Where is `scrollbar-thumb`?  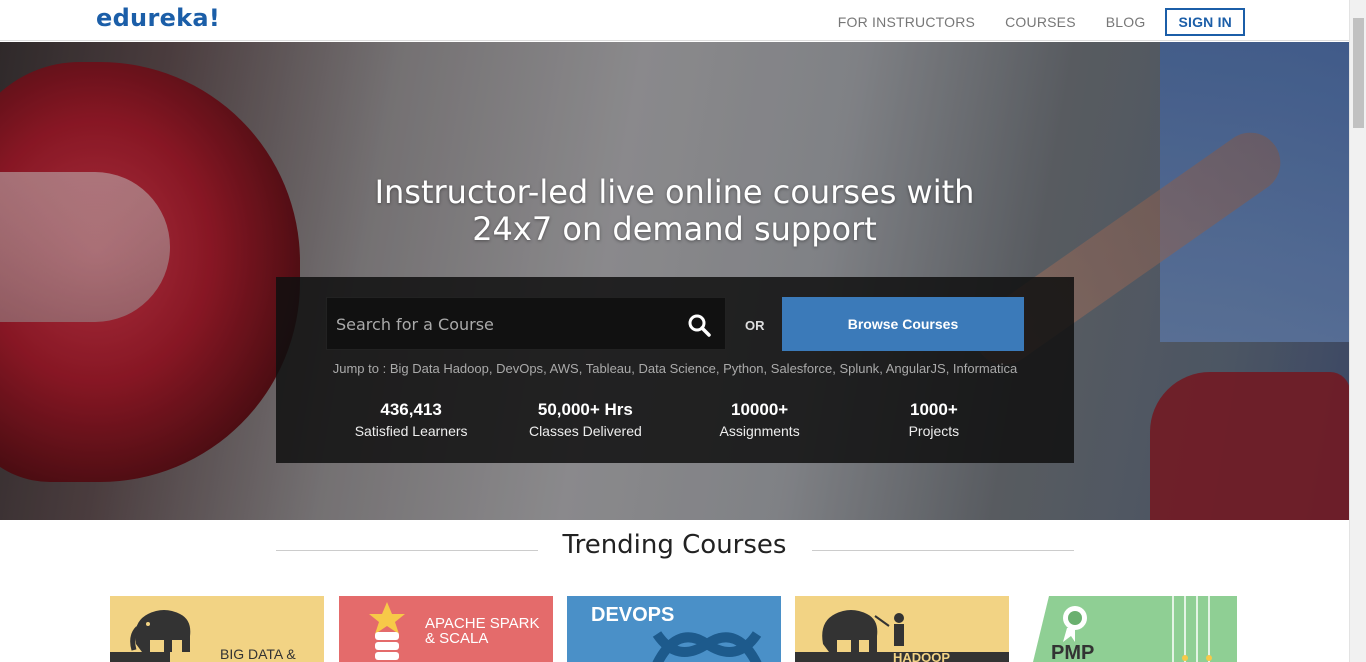 scrollbar-thumb is located at coordinates (1358, 73).